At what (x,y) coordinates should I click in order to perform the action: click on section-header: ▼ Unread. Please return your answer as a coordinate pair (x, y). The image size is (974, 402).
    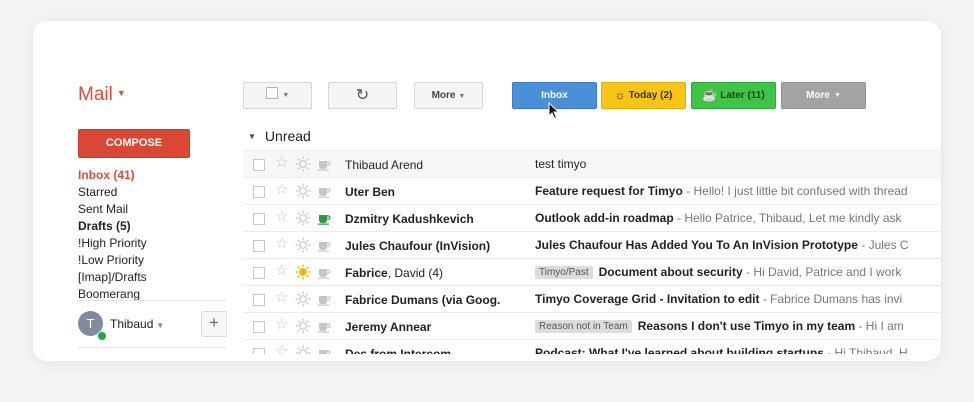
    Looking at the image, I should click on (279, 136).